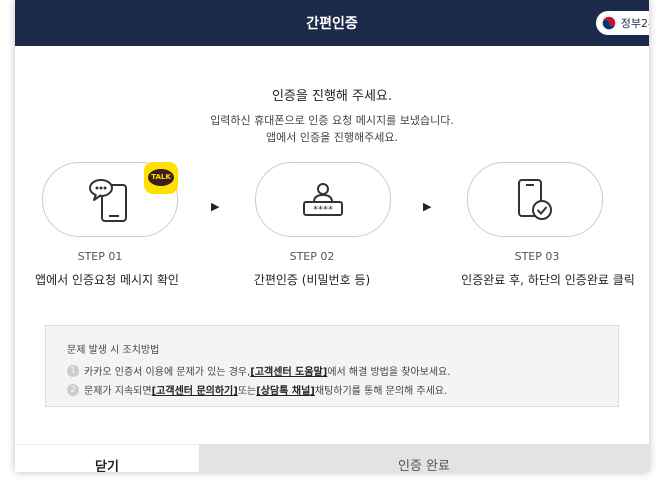 The image size is (664, 487). What do you see at coordinates (548, 280) in the screenshot?
I see `step-3-desc: 인증완료 후, 하단의 인증완료 클릭` at bounding box center [548, 280].